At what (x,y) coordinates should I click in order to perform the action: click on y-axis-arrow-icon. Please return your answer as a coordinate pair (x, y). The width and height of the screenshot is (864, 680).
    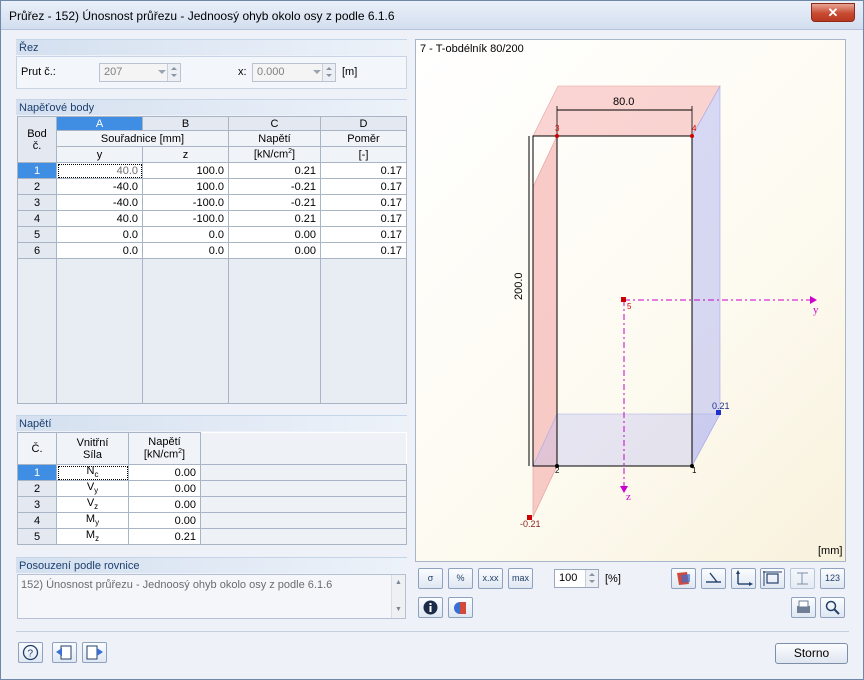
    Looking at the image, I should click on (813, 300).